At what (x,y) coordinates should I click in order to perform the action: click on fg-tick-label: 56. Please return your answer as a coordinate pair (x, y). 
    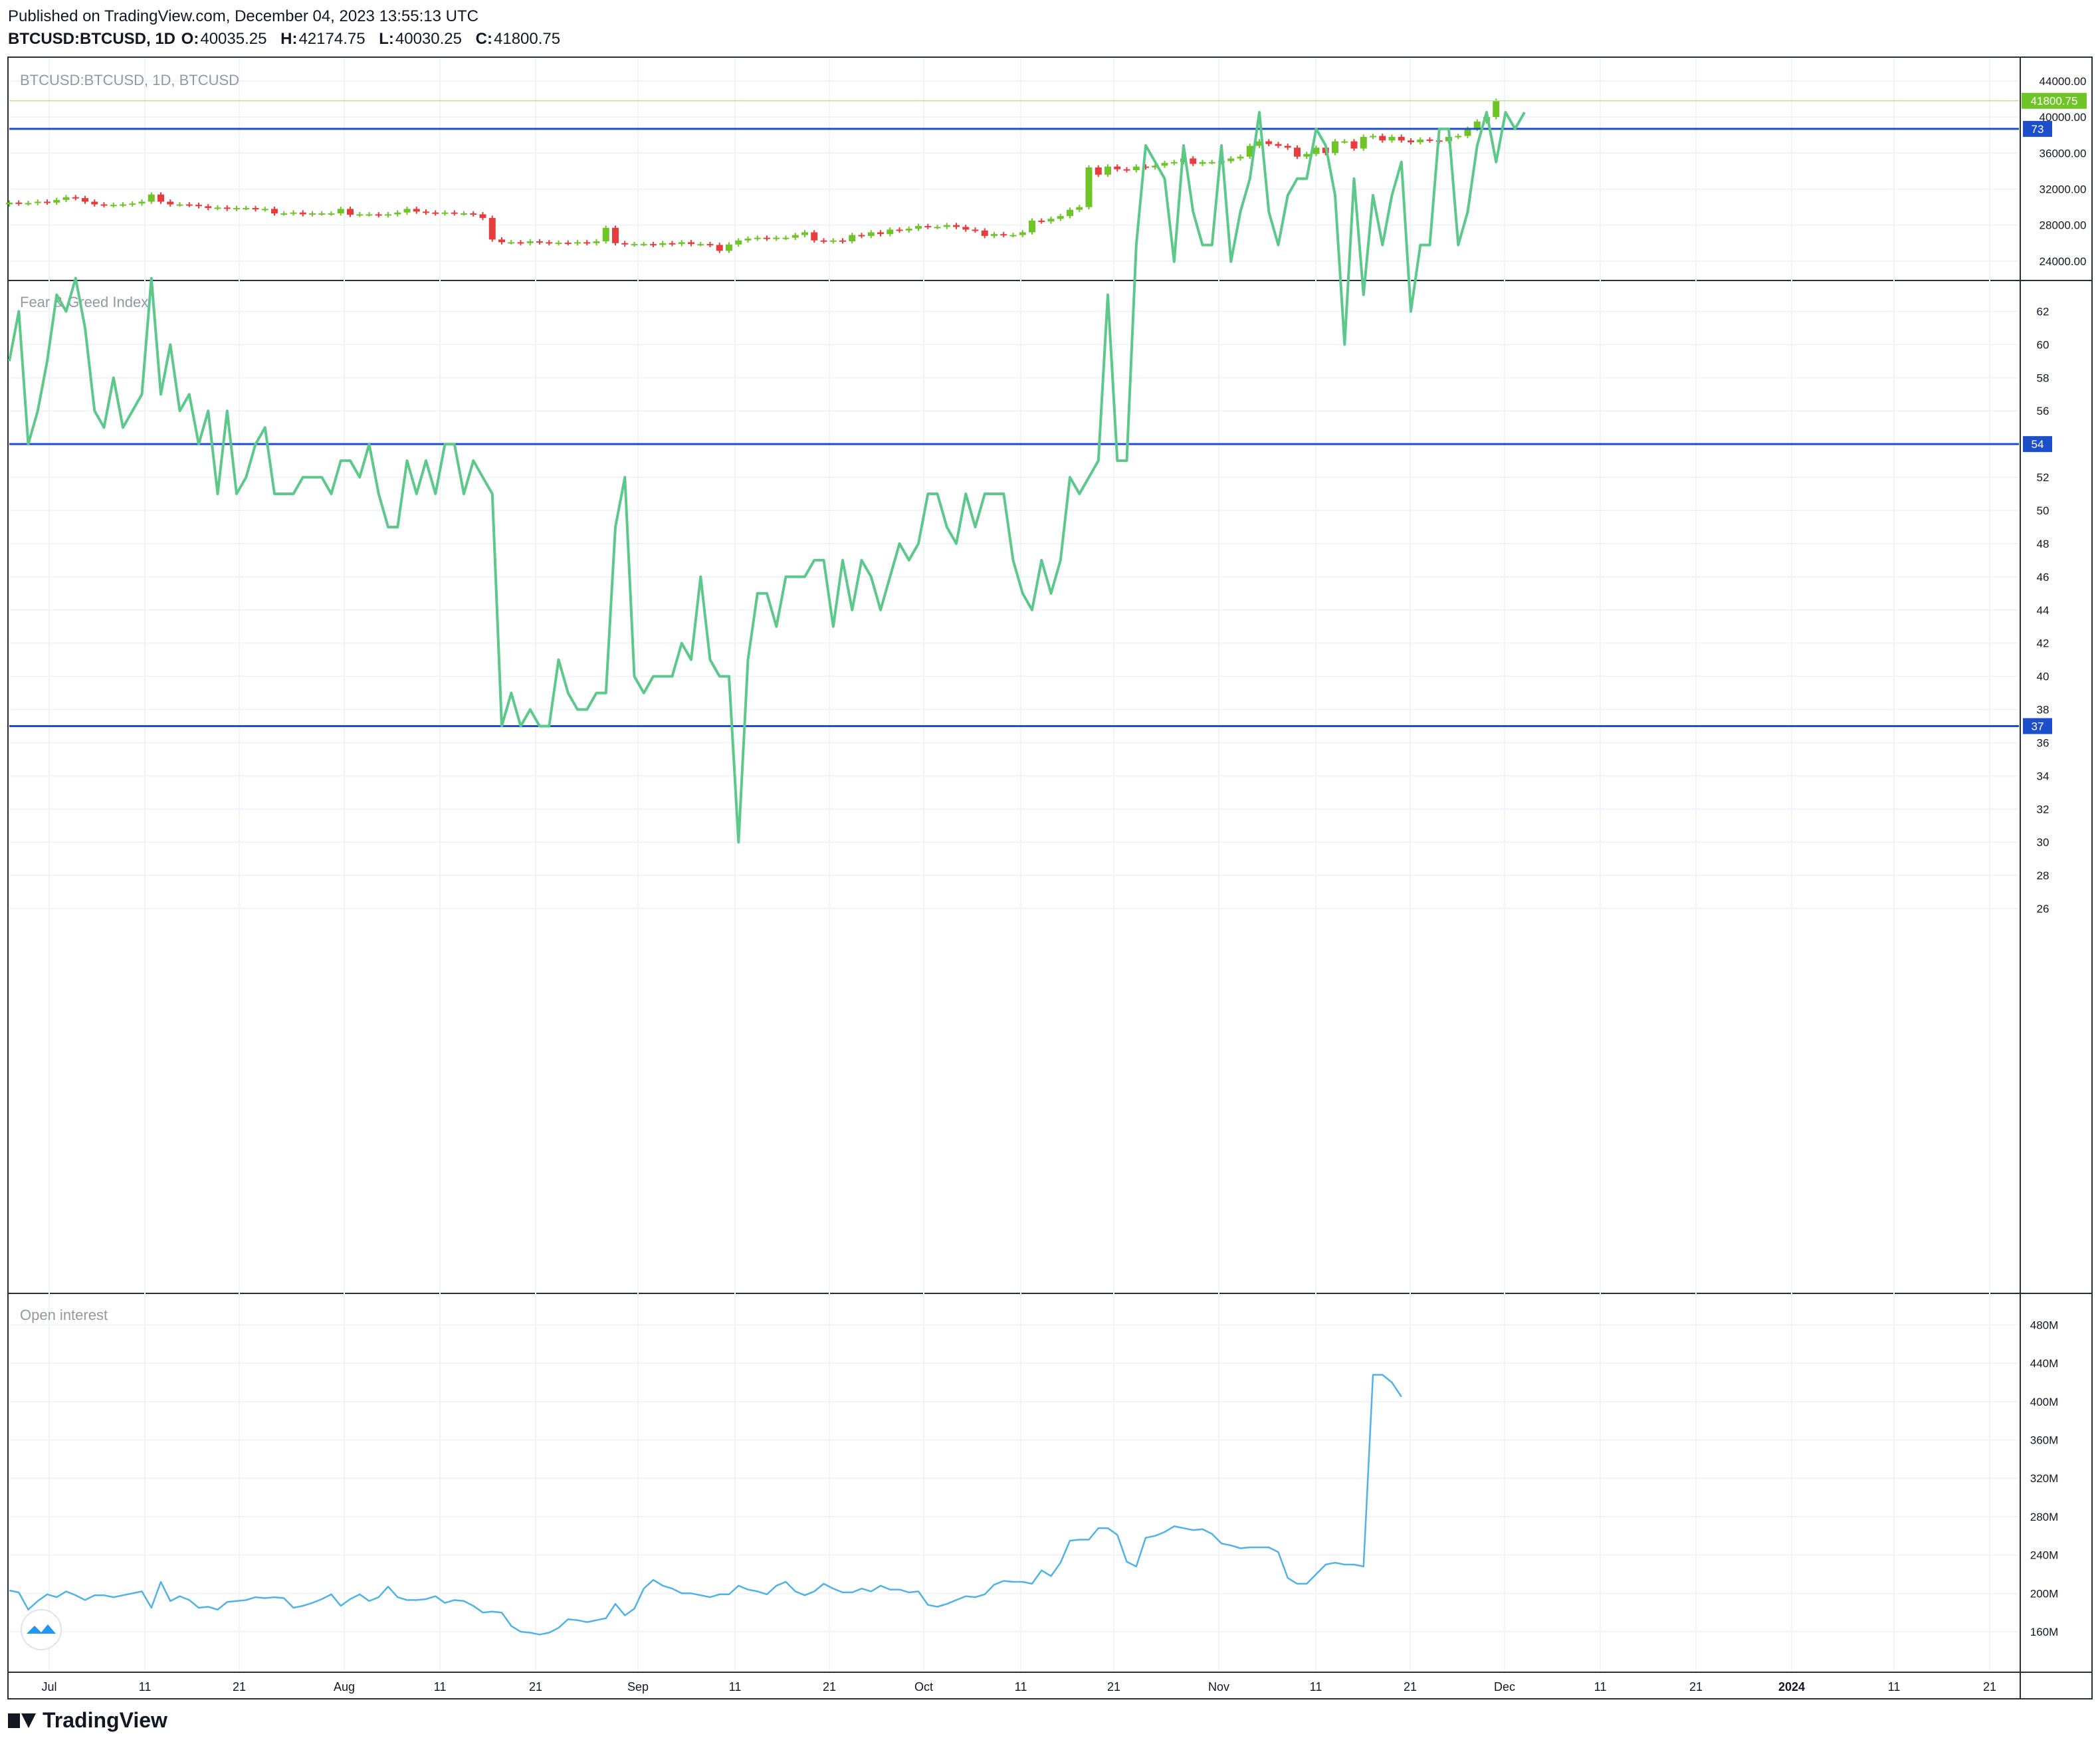
    Looking at the image, I should click on (2043, 411).